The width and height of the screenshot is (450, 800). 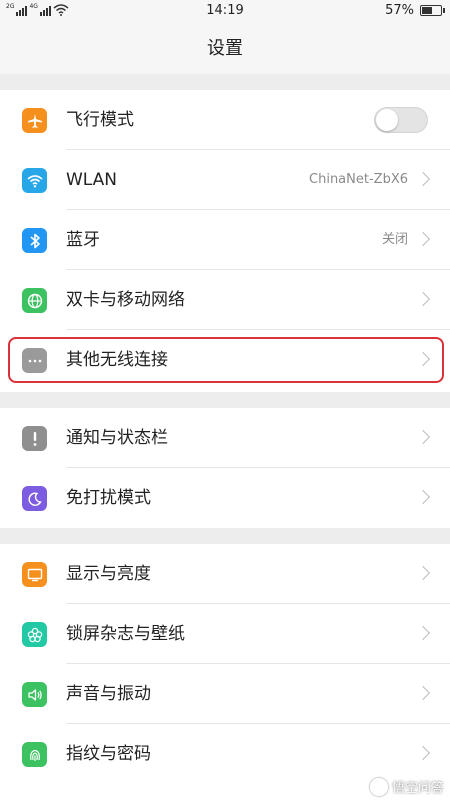 What do you see at coordinates (225, 574) in the screenshot?
I see `settings-item-display: 显示与亮度` at bounding box center [225, 574].